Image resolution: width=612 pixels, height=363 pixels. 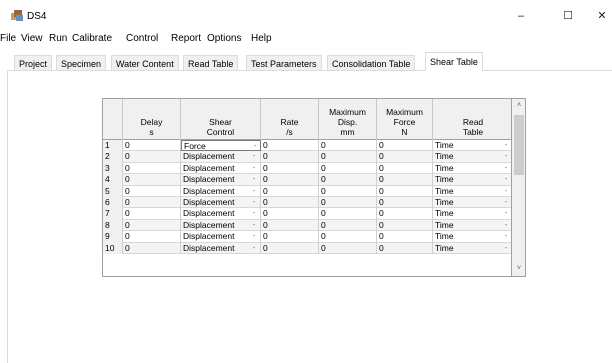 What do you see at coordinates (142, 38) in the screenshot?
I see `menu-control: Control` at bounding box center [142, 38].